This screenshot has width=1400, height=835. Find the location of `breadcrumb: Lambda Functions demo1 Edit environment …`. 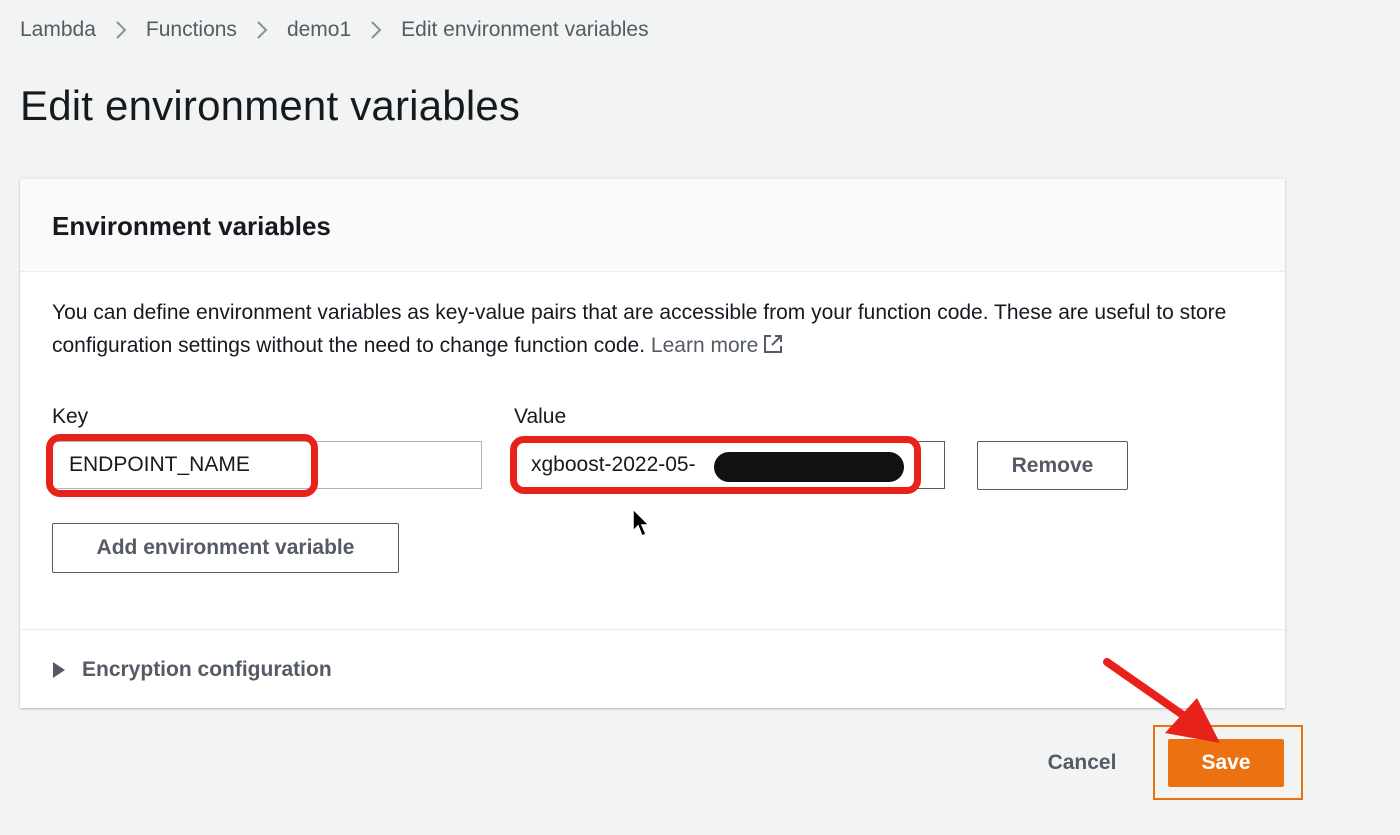

breadcrumb: Lambda Functions demo1 Edit environment … is located at coordinates (334, 30).